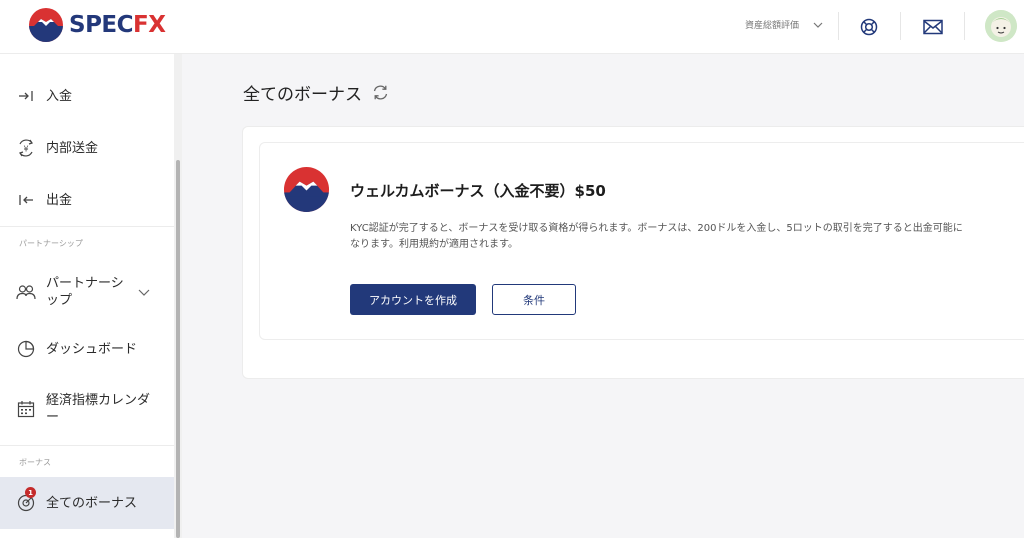 Image resolution: width=1024 pixels, height=538 pixels. Describe the element at coordinates (26, 200) in the screenshot. I see `withdraw-arrow-icon` at that location.